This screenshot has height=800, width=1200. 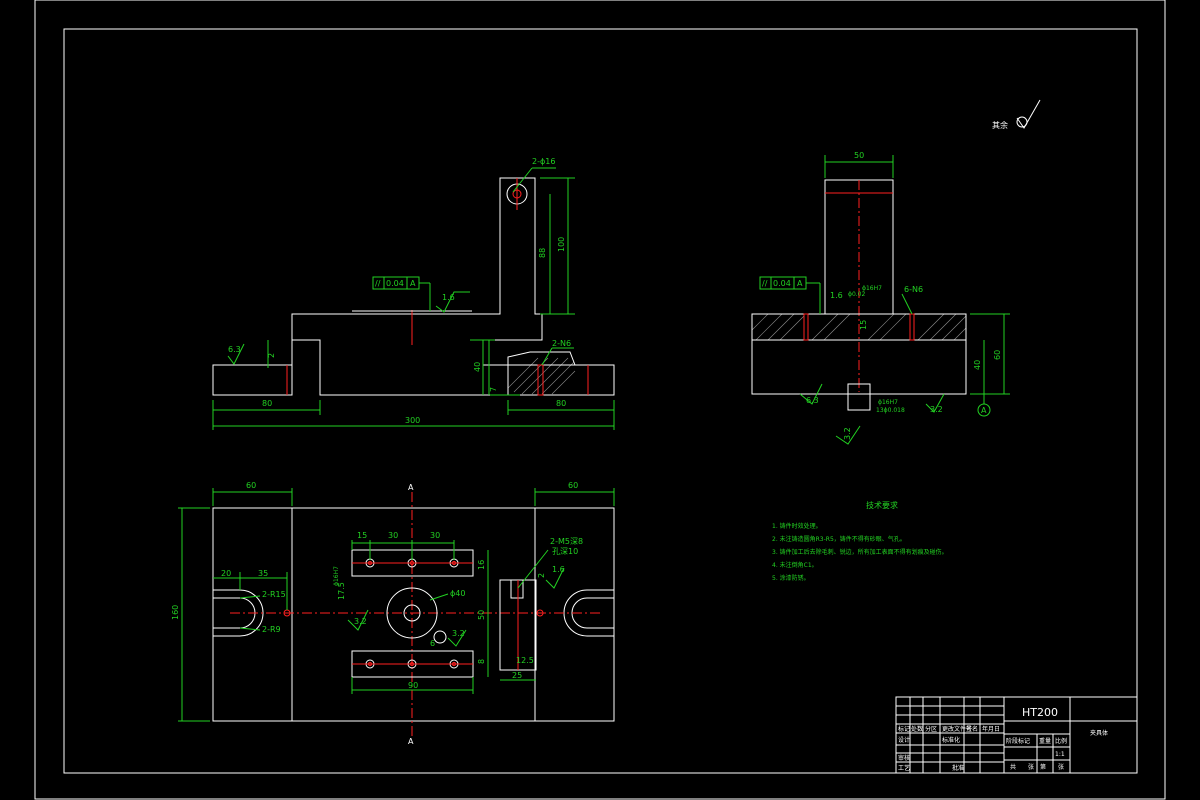 I want to click on front-dim-100: 100, so click(x=561, y=244).